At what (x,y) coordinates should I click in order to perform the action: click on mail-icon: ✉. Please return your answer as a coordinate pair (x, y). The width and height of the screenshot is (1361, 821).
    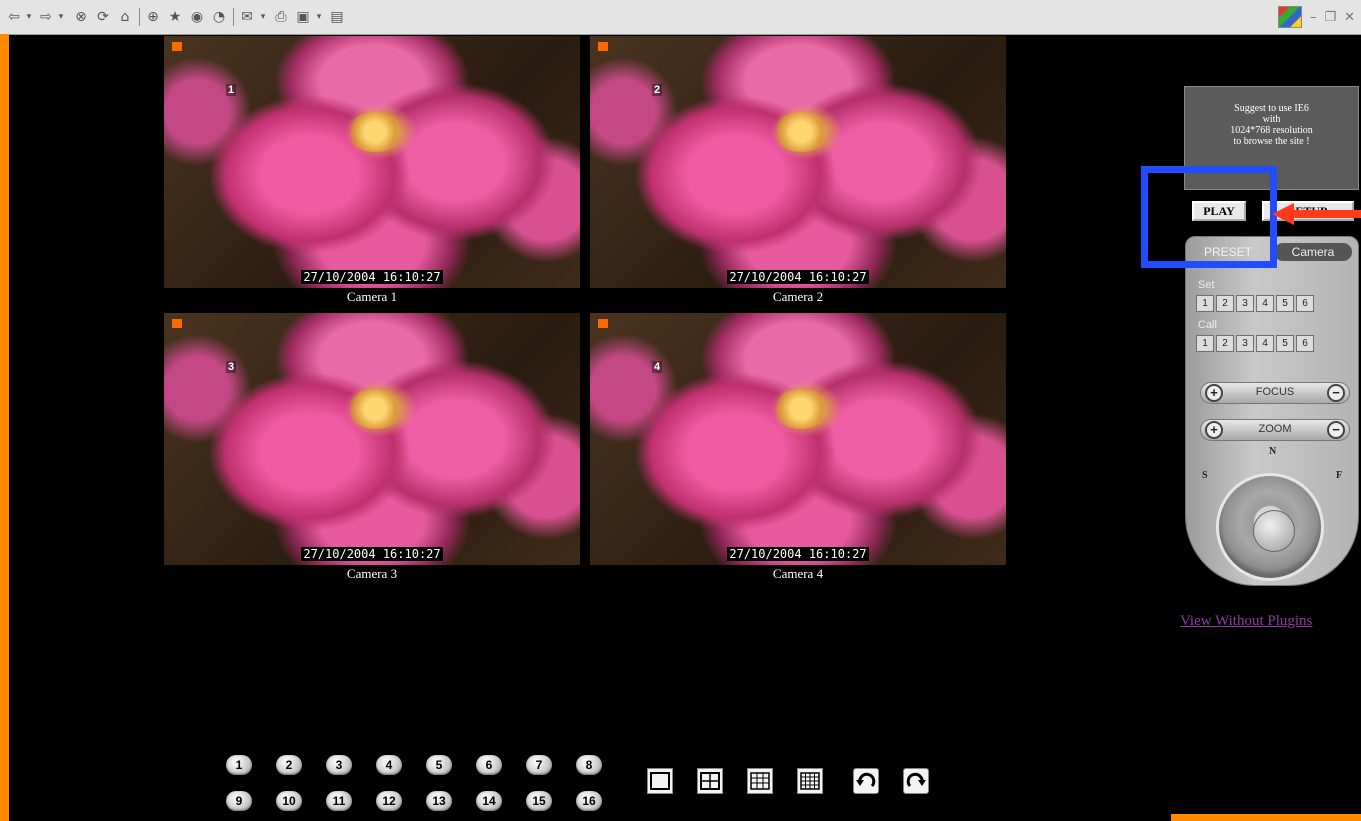
    Looking at the image, I should click on (247, 17).